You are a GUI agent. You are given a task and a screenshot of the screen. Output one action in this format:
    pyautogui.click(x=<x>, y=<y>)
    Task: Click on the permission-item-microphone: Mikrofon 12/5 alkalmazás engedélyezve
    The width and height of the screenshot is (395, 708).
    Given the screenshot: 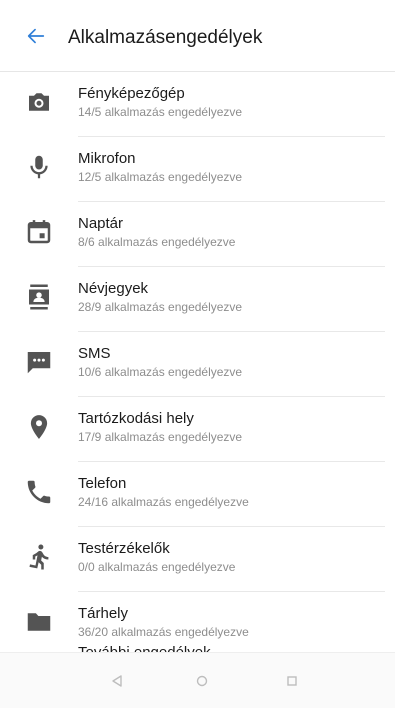 What is the action you would take?
    pyautogui.click(x=197, y=169)
    